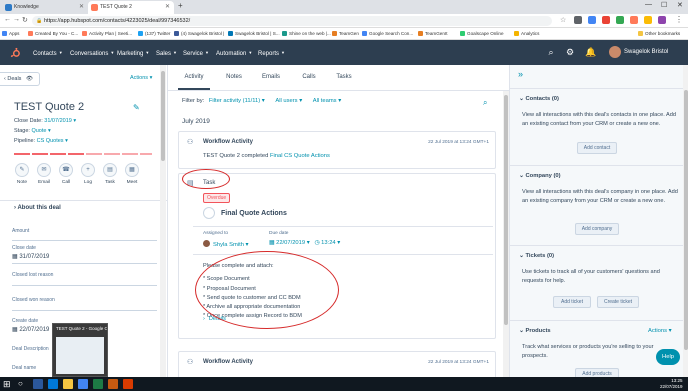  What do you see at coordinates (597, 148) in the screenshot?
I see `add-contact-button: Add contact` at bounding box center [597, 148].